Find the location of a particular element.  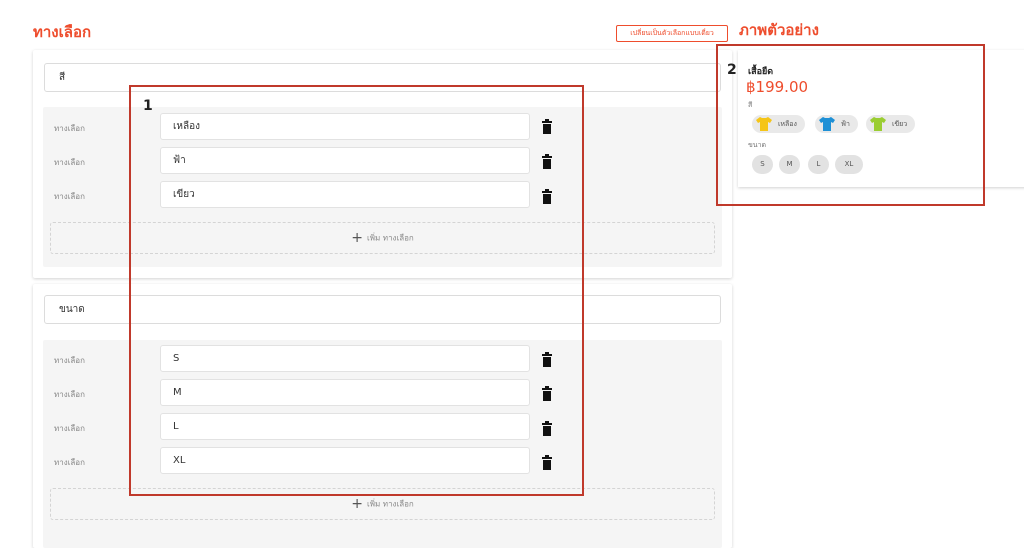

preview-title: ภาพตัวอย่าง is located at coordinates (779, 30).